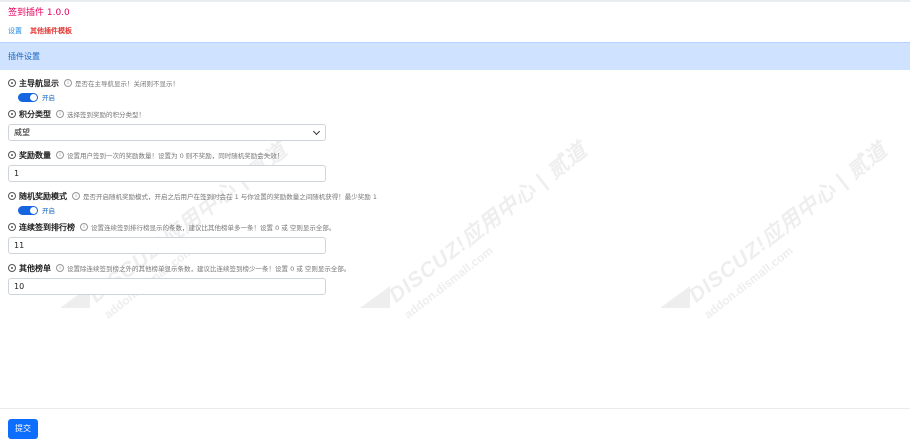 This screenshot has width=910, height=446. What do you see at coordinates (22, 132) in the screenshot?
I see `select-value: 威望` at bounding box center [22, 132].